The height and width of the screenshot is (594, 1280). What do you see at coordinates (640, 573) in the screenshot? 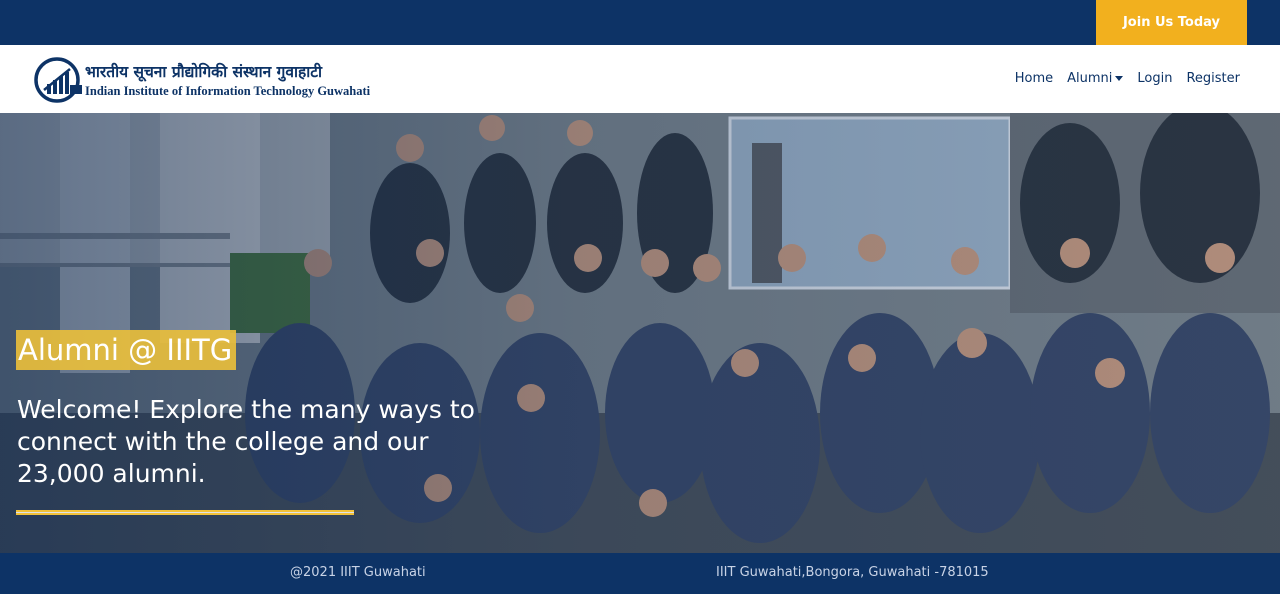
I see `footer` at bounding box center [640, 573].